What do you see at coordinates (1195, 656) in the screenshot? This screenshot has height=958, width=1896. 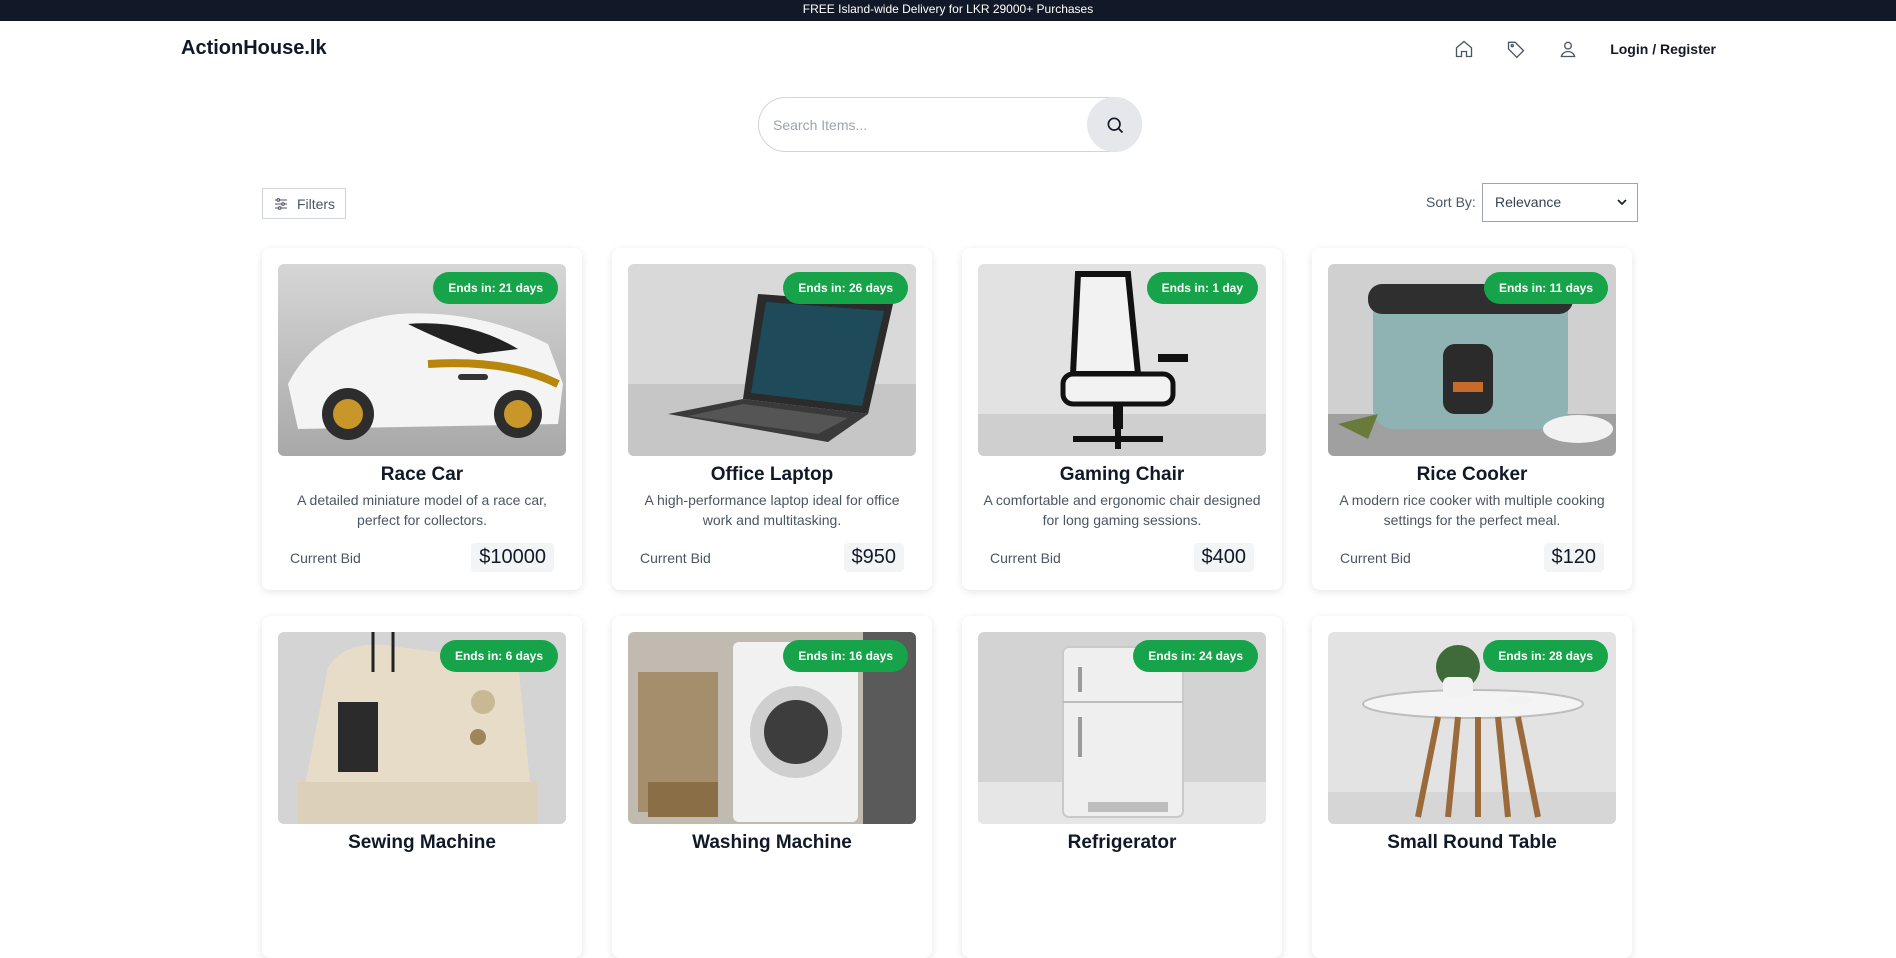 I see `ends-in-badge: Ends in: 24 days` at bounding box center [1195, 656].